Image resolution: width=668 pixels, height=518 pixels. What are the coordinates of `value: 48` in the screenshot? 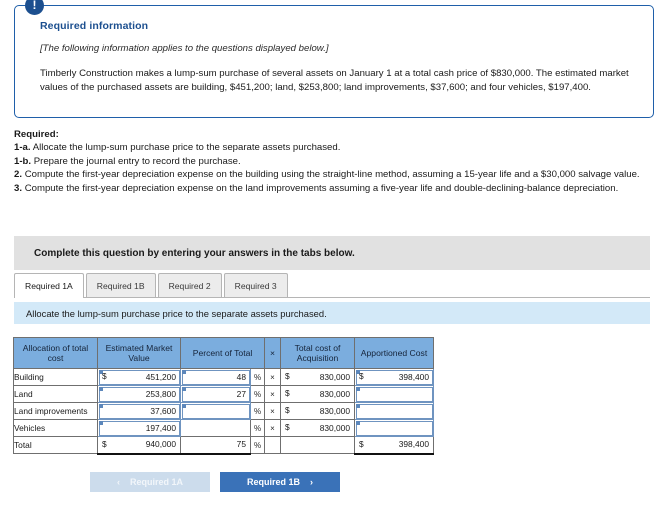 It's located at (241, 376).